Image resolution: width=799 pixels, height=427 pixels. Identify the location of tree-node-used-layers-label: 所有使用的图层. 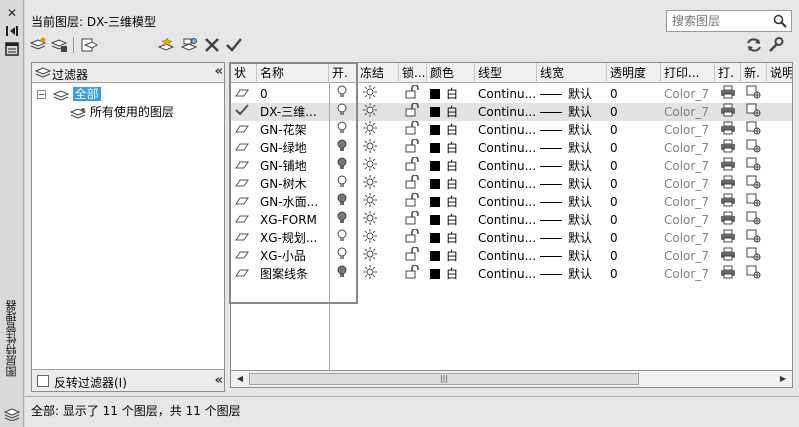
(132, 112).